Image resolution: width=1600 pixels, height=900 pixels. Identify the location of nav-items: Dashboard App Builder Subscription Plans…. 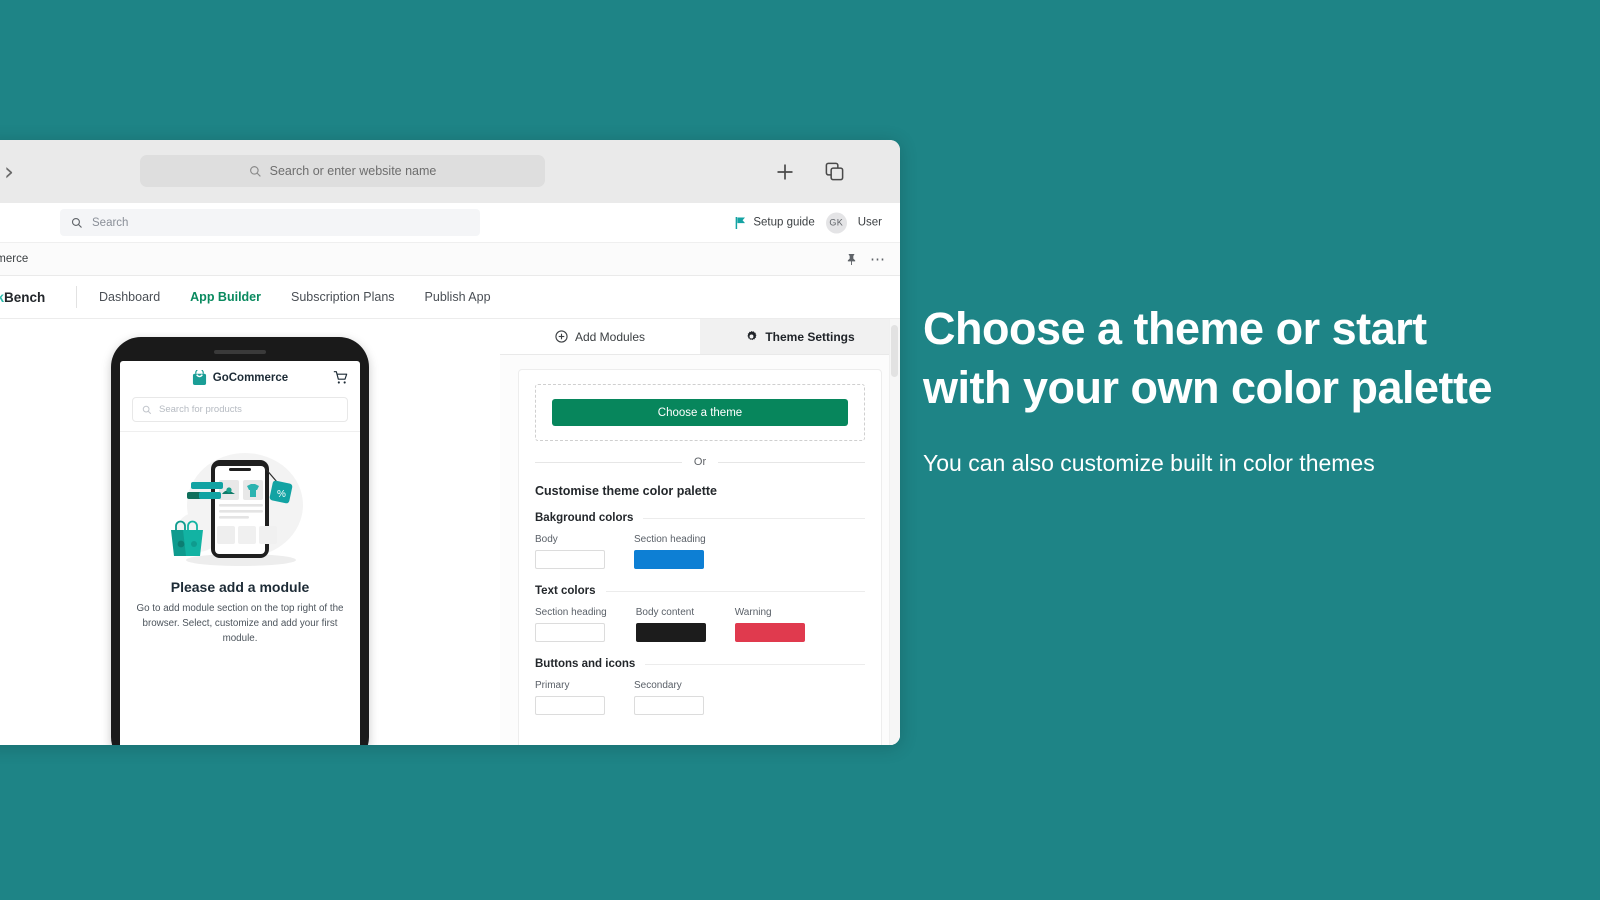
(295, 297).